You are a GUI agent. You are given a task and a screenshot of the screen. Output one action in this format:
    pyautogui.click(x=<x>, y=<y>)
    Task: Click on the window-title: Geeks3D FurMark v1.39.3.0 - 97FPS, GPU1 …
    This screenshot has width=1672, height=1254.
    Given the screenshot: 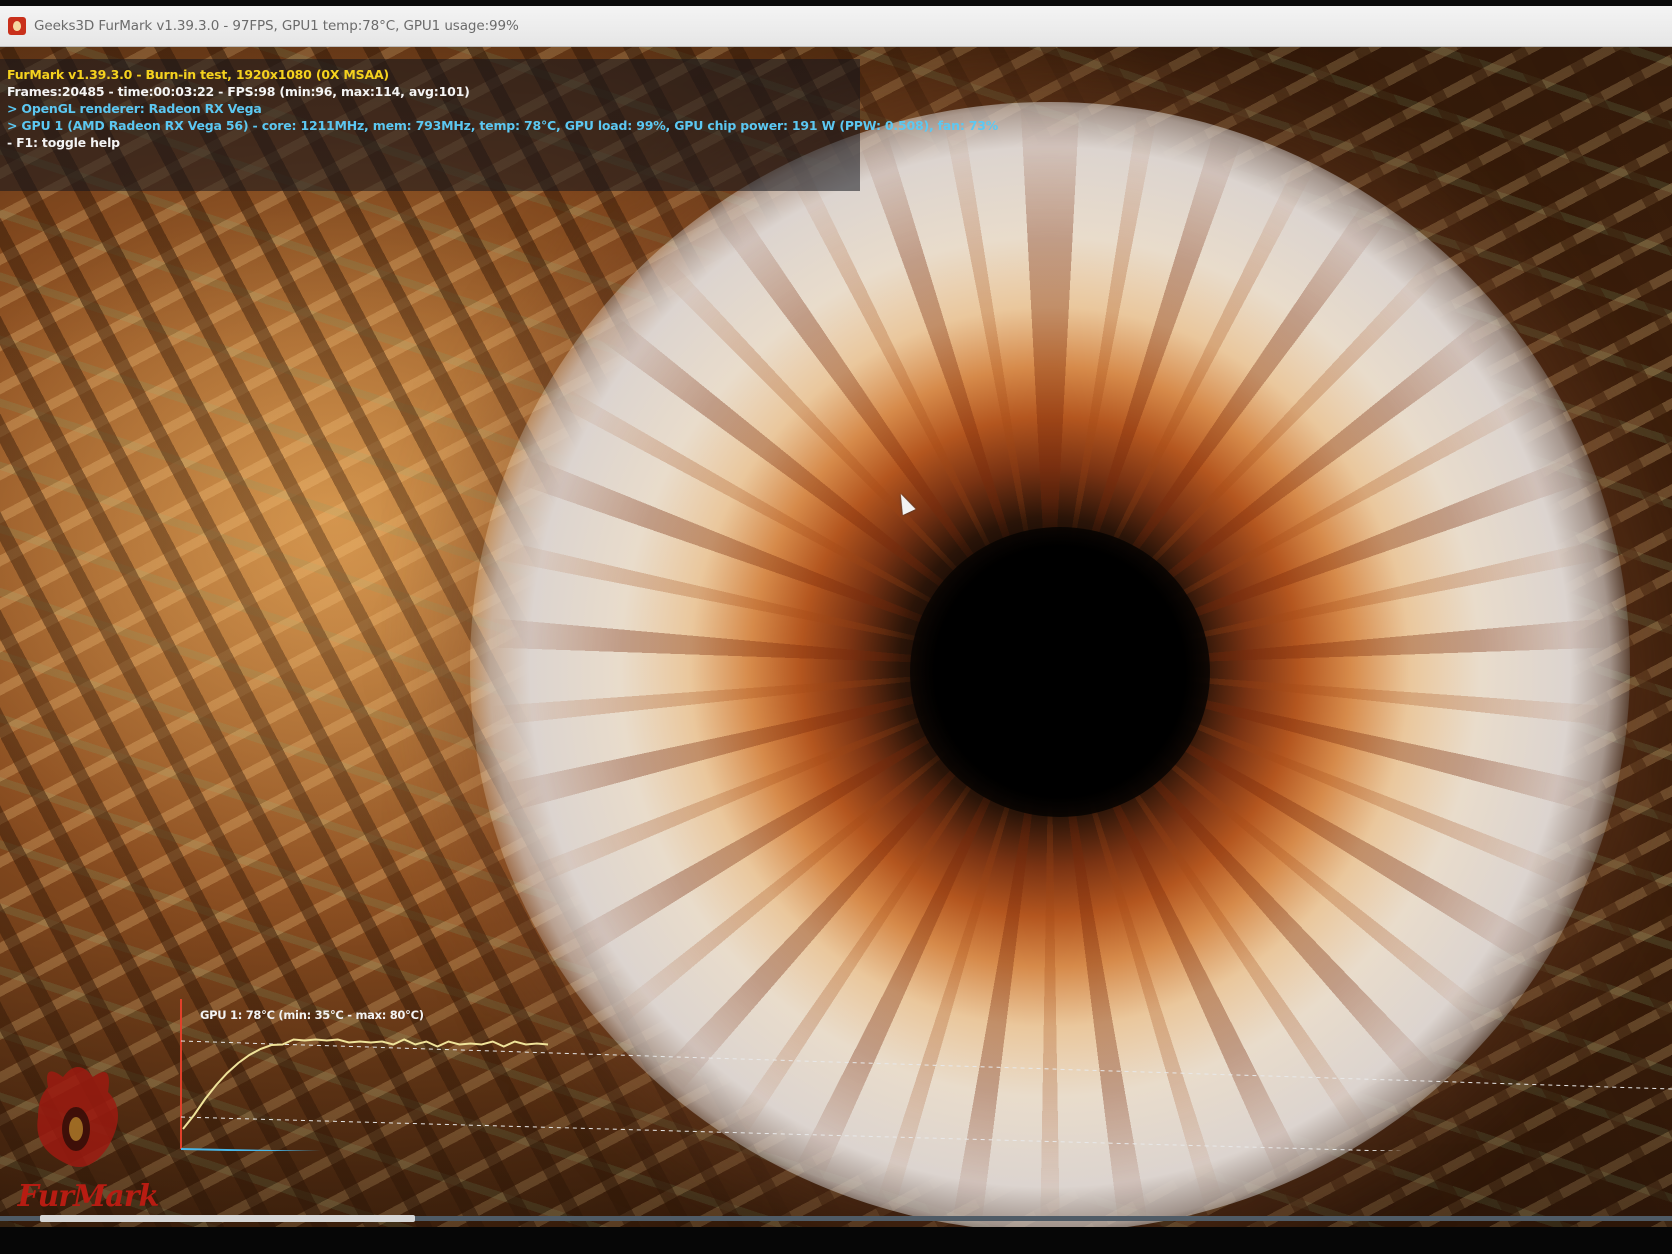 What is the action you would take?
    pyautogui.click(x=276, y=26)
    